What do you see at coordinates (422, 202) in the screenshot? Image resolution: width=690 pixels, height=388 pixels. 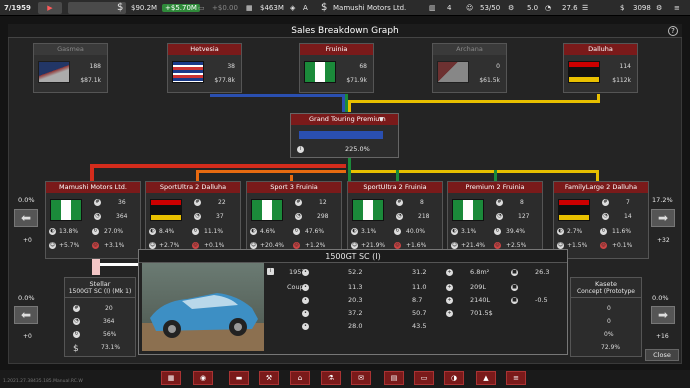 I see `stat-a: 8` at bounding box center [422, 202].